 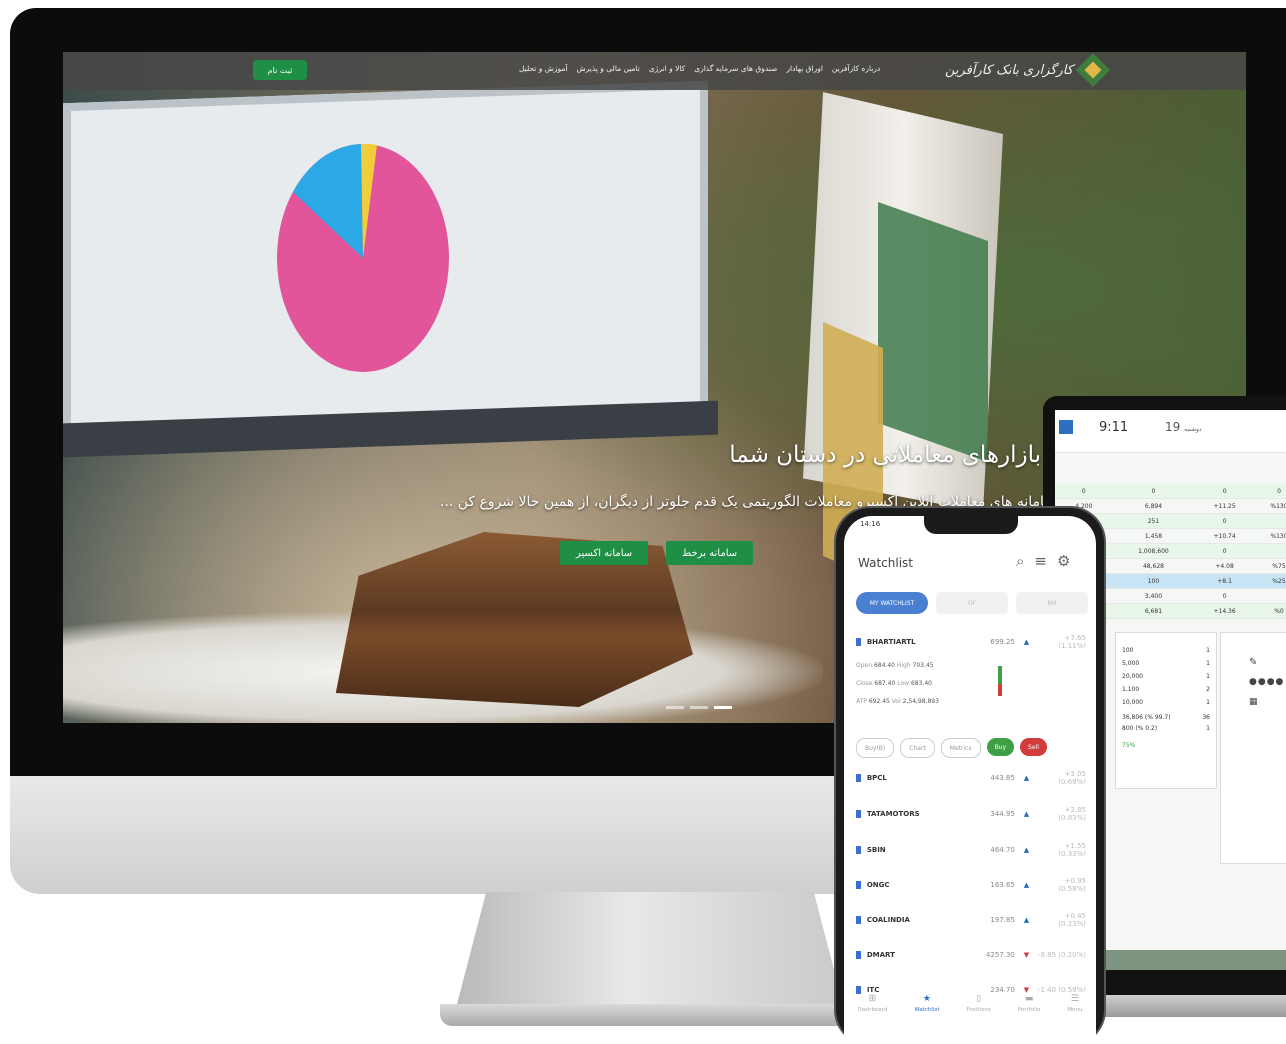 I want to click on tab-of: OF, so click(x=972, y=603).